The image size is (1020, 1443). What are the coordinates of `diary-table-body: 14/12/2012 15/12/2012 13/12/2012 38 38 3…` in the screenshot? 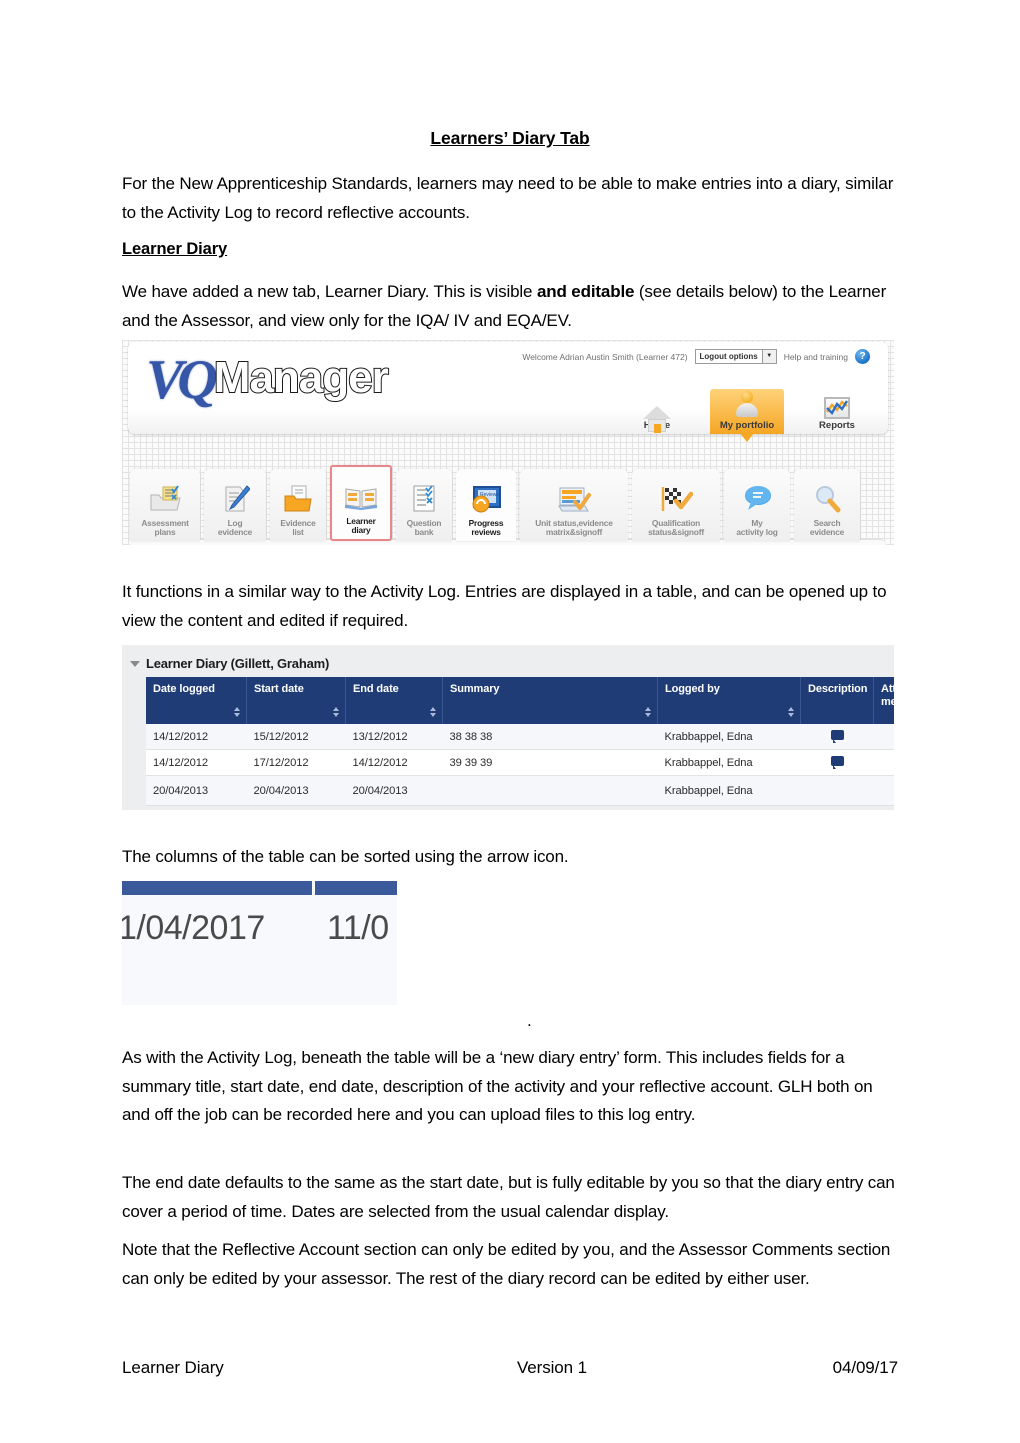 It's located at (520, 765).